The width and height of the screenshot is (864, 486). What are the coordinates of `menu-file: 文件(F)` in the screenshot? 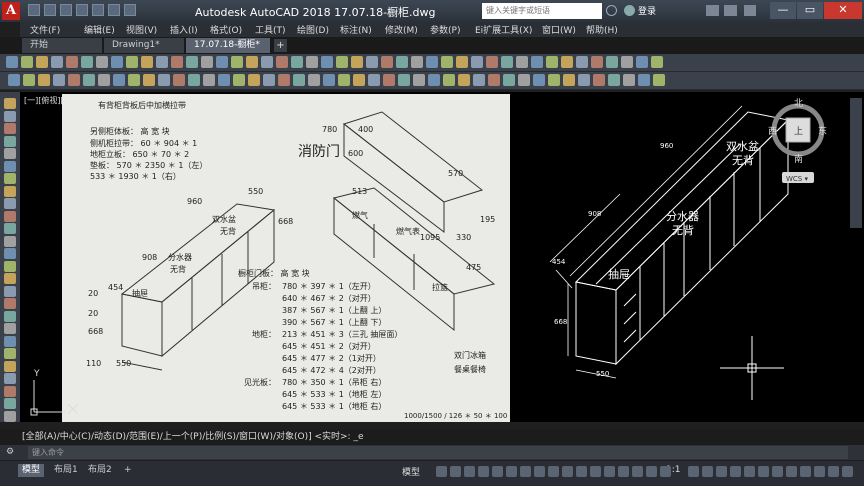 It's located at (45, 29).